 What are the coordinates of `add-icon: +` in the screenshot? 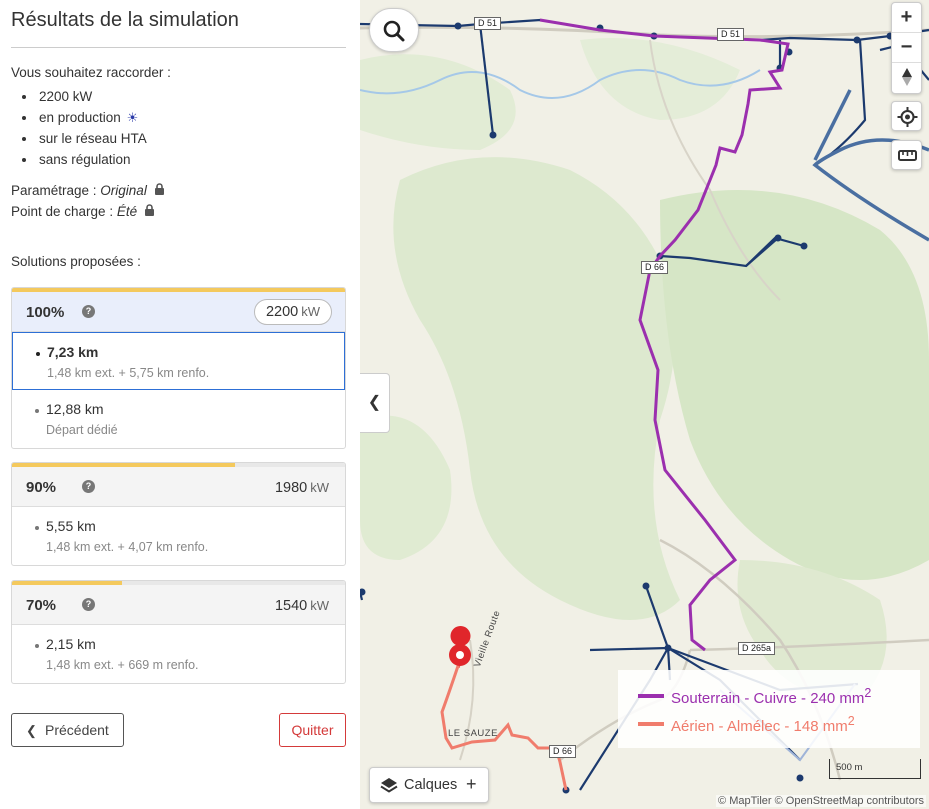 It's located at (471, 784).